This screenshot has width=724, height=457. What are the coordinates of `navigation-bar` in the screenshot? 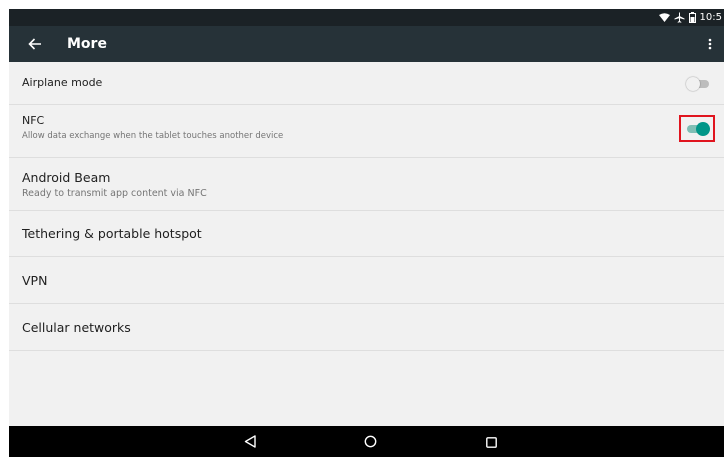 It's located at (366, 441).